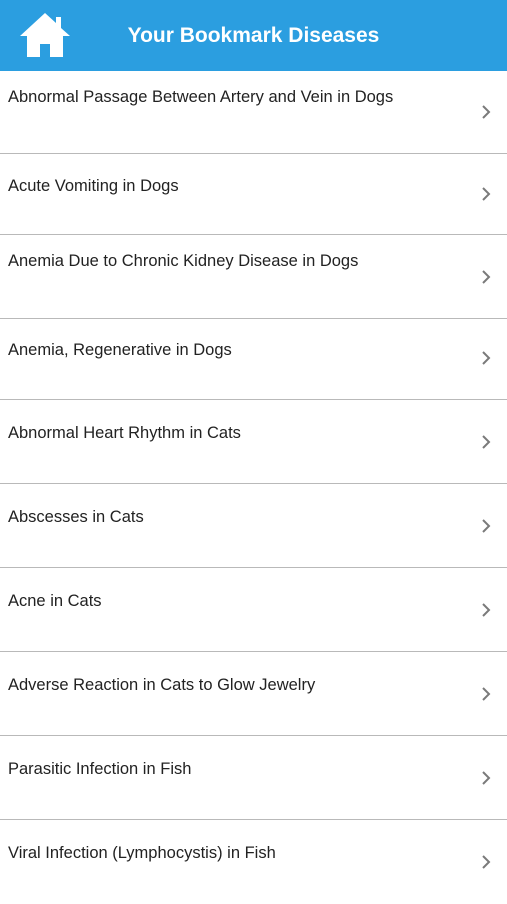  What do you see at coordinates (253, 194) in the screenshot?
I see `list-item: Acute Vomiting in Dogs` at bounding box center [253, 194].